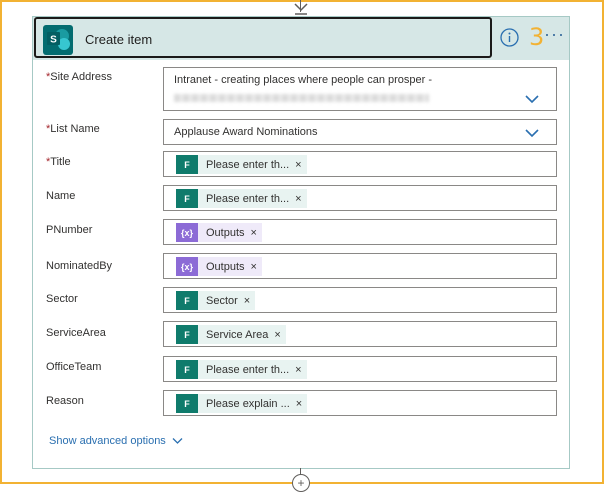 The height and width of the screenshot is (492, 604). What do you see at coordinates (242, 403) in the screenshot?
I see `dynamic-content-token: F Please explain ... ×` at bounding box center [242, 403].